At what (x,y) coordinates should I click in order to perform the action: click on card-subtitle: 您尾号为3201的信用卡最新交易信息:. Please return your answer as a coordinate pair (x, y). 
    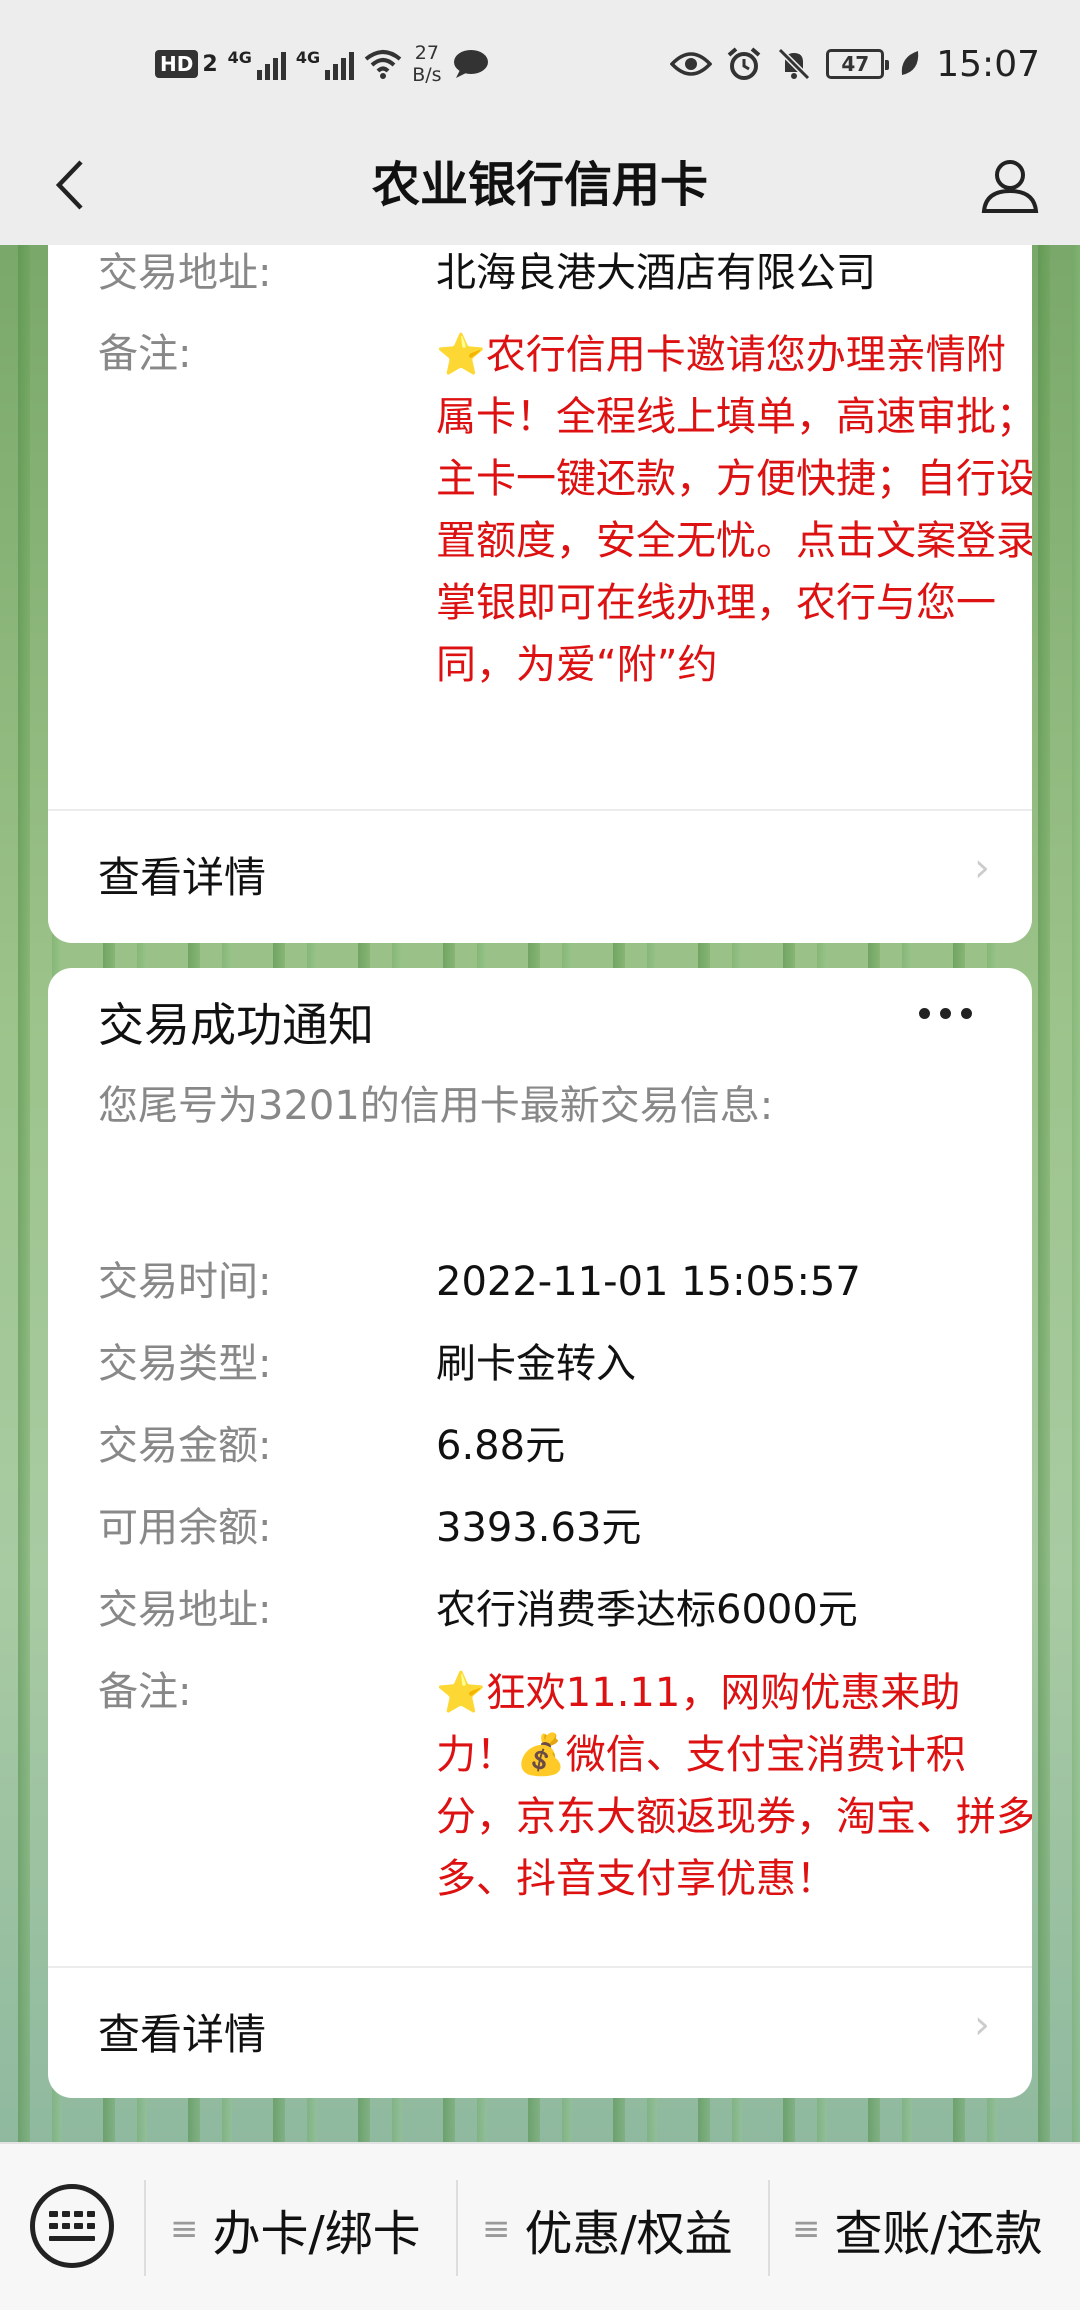
    Looking at the image, I should click on (436, 1106).